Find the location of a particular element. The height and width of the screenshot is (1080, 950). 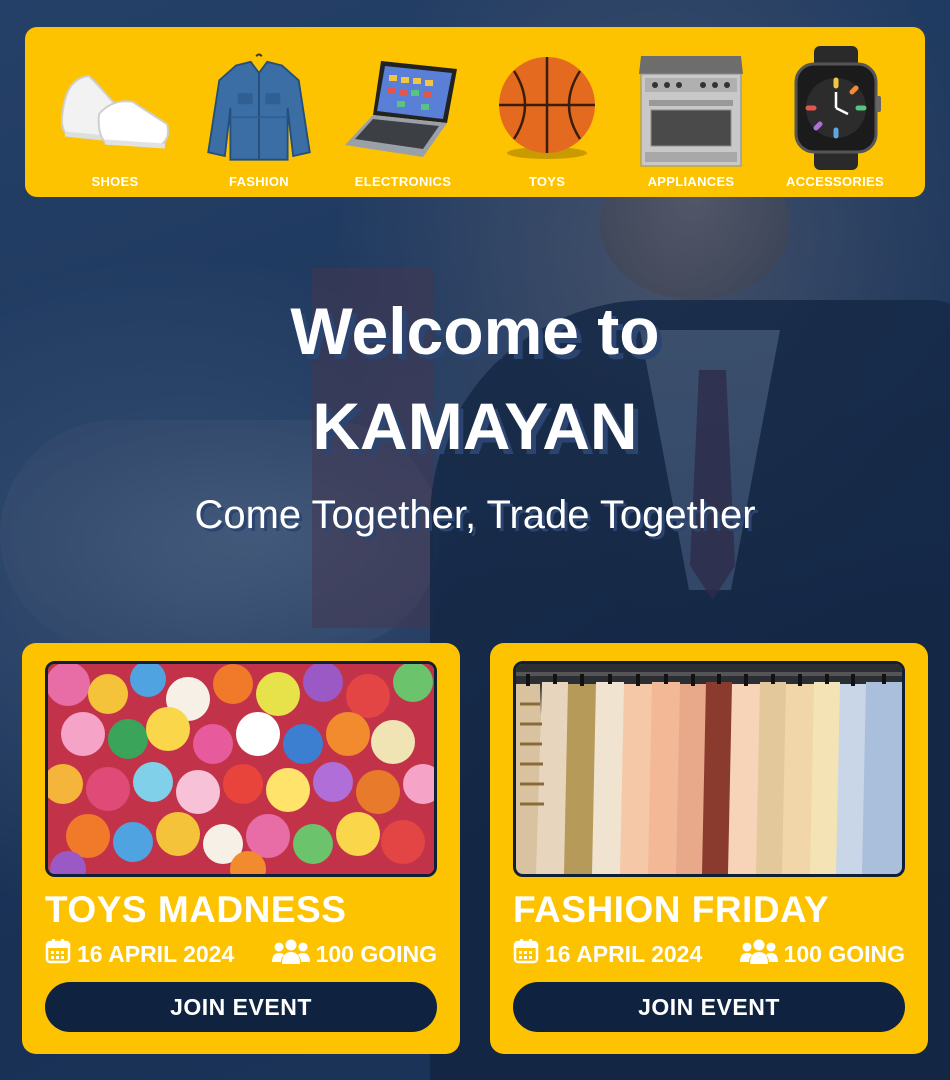

stove-icon is located at coordinates (691, 108).